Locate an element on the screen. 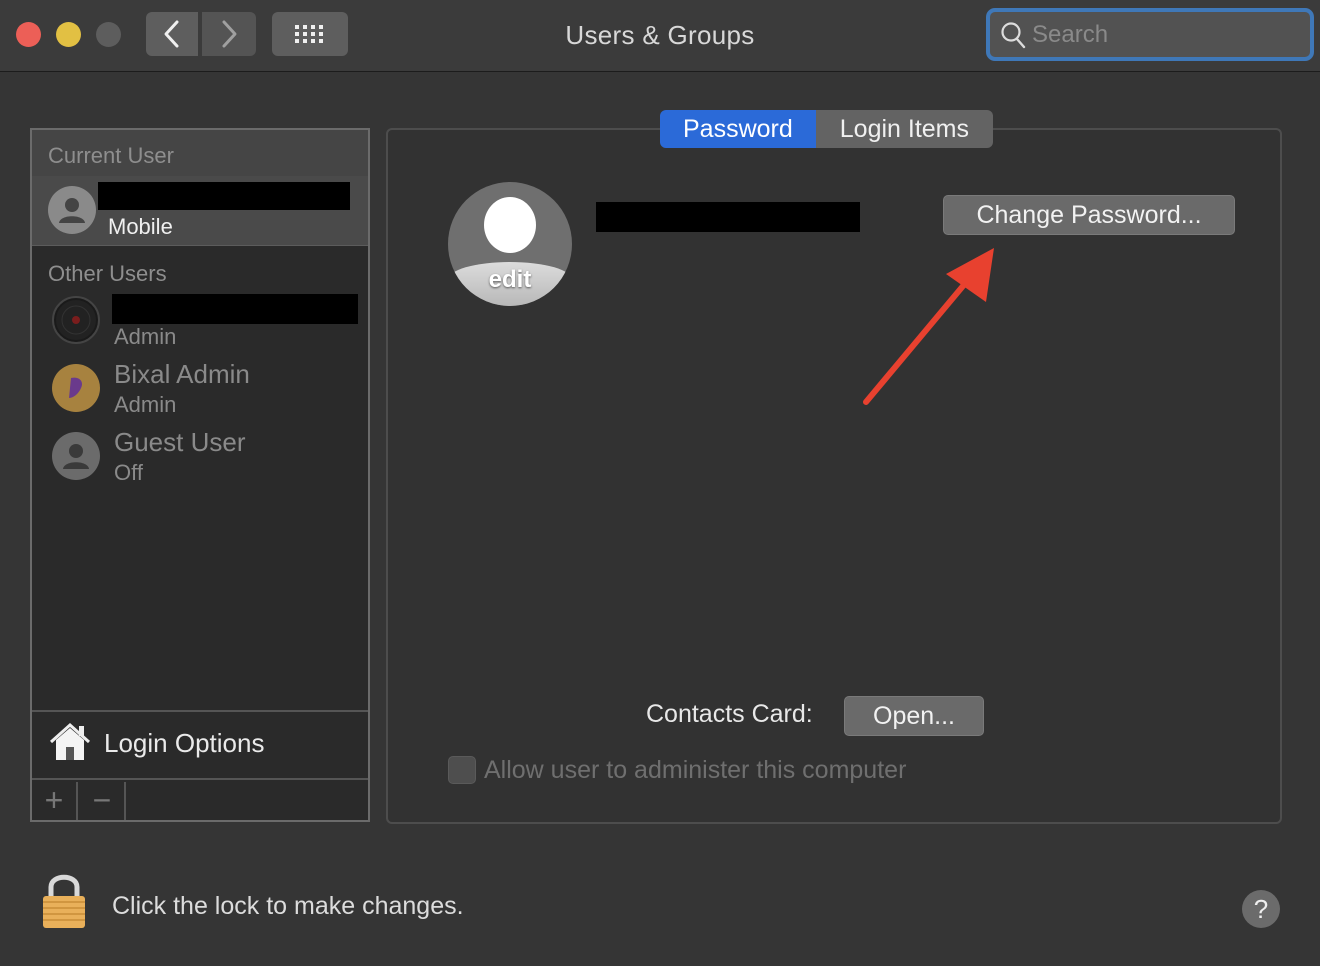  list-item: Guest User Off is located at coordinates (200, 457).